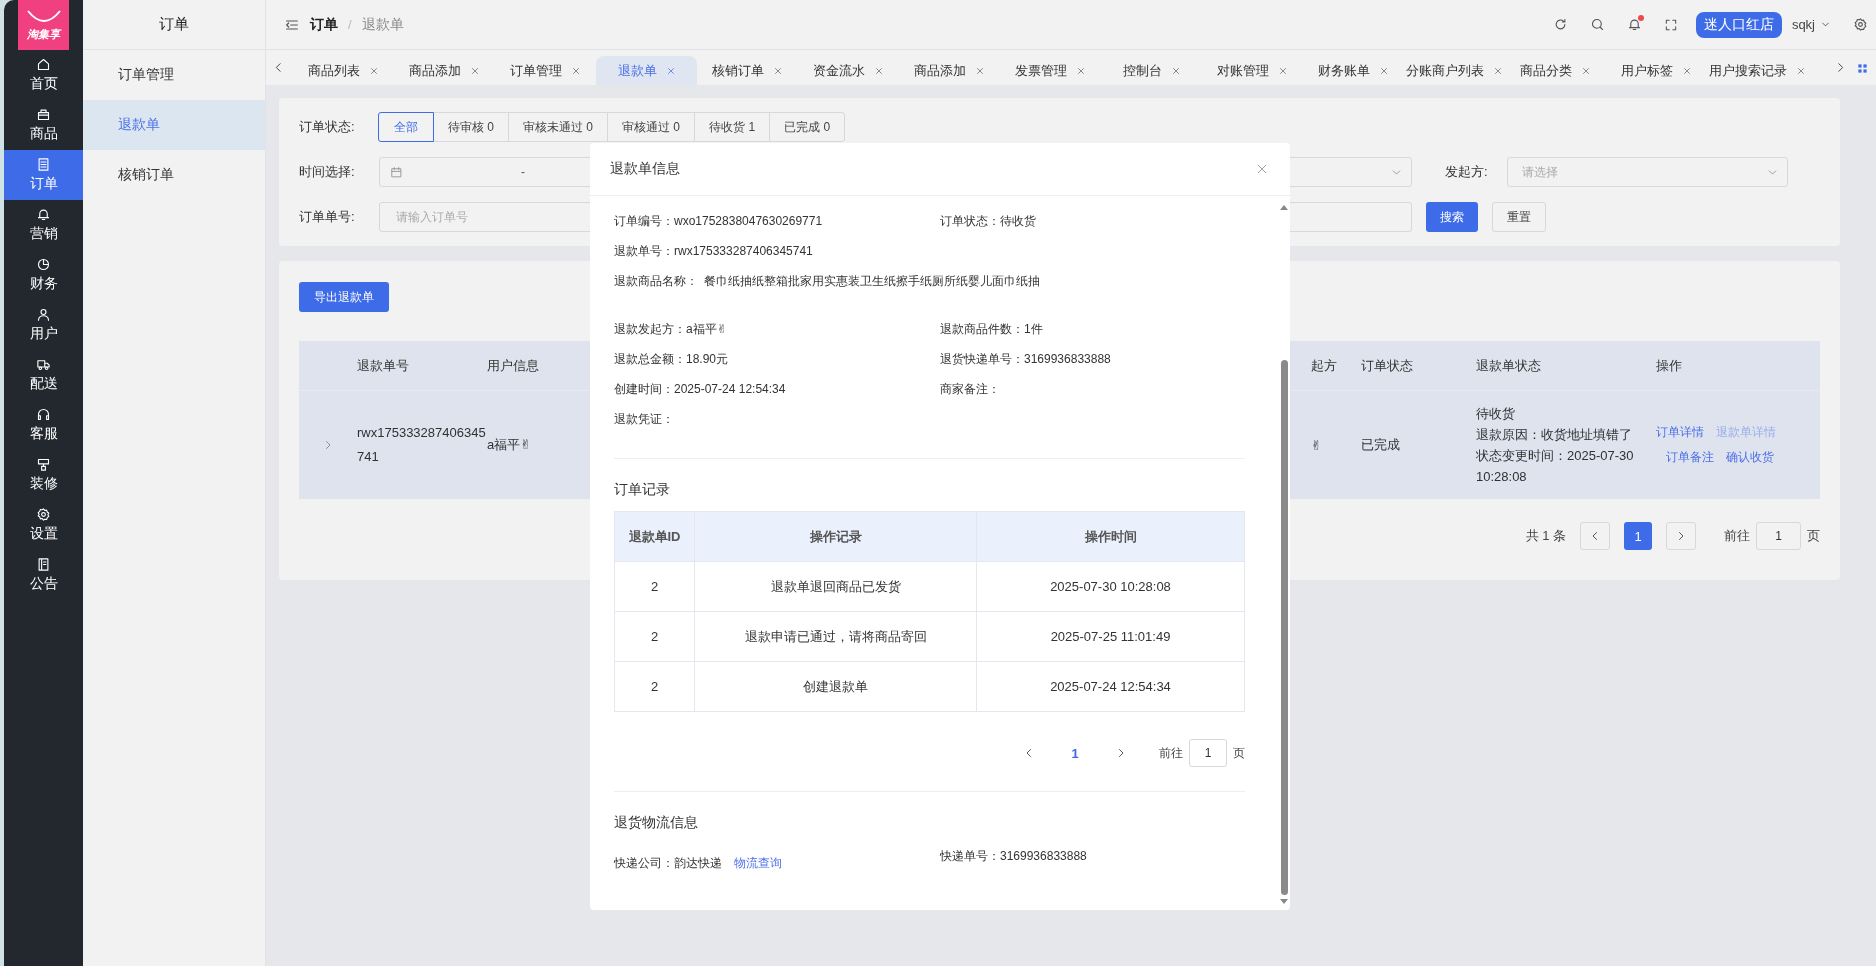 The height and width of the screenshot is (966, 1876). What do you see at coordinates (174, 125) in the screenshot?
I see `submenu-item: 退款单` at bounding box center [174, 125].